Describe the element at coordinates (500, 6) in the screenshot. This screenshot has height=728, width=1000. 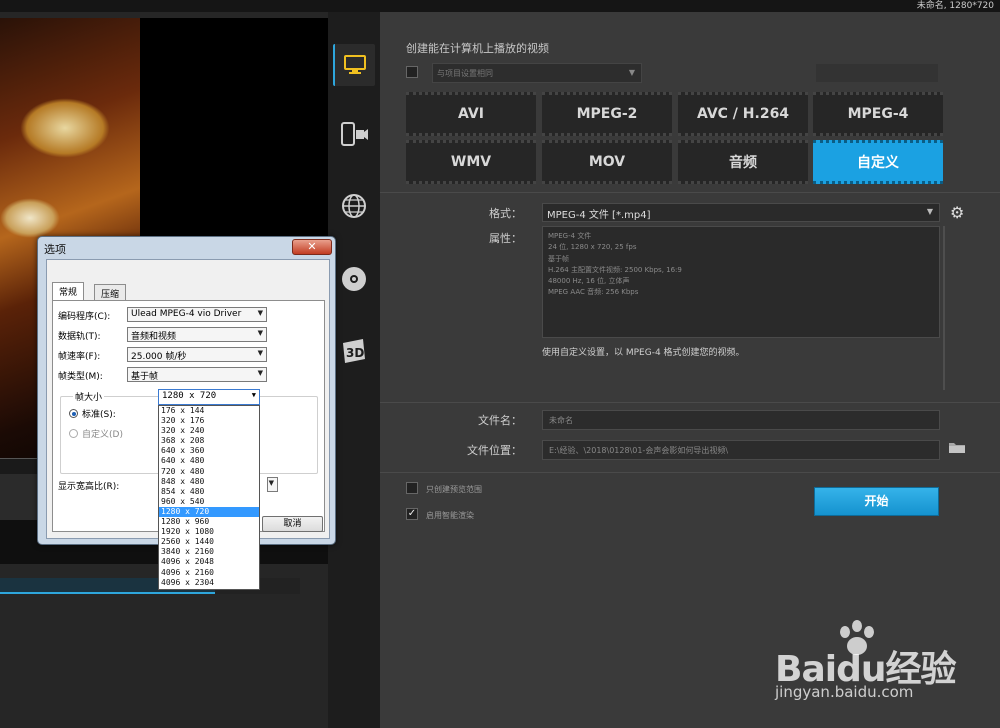
I see `top-bar: 未命名, 1280*720` at that location.